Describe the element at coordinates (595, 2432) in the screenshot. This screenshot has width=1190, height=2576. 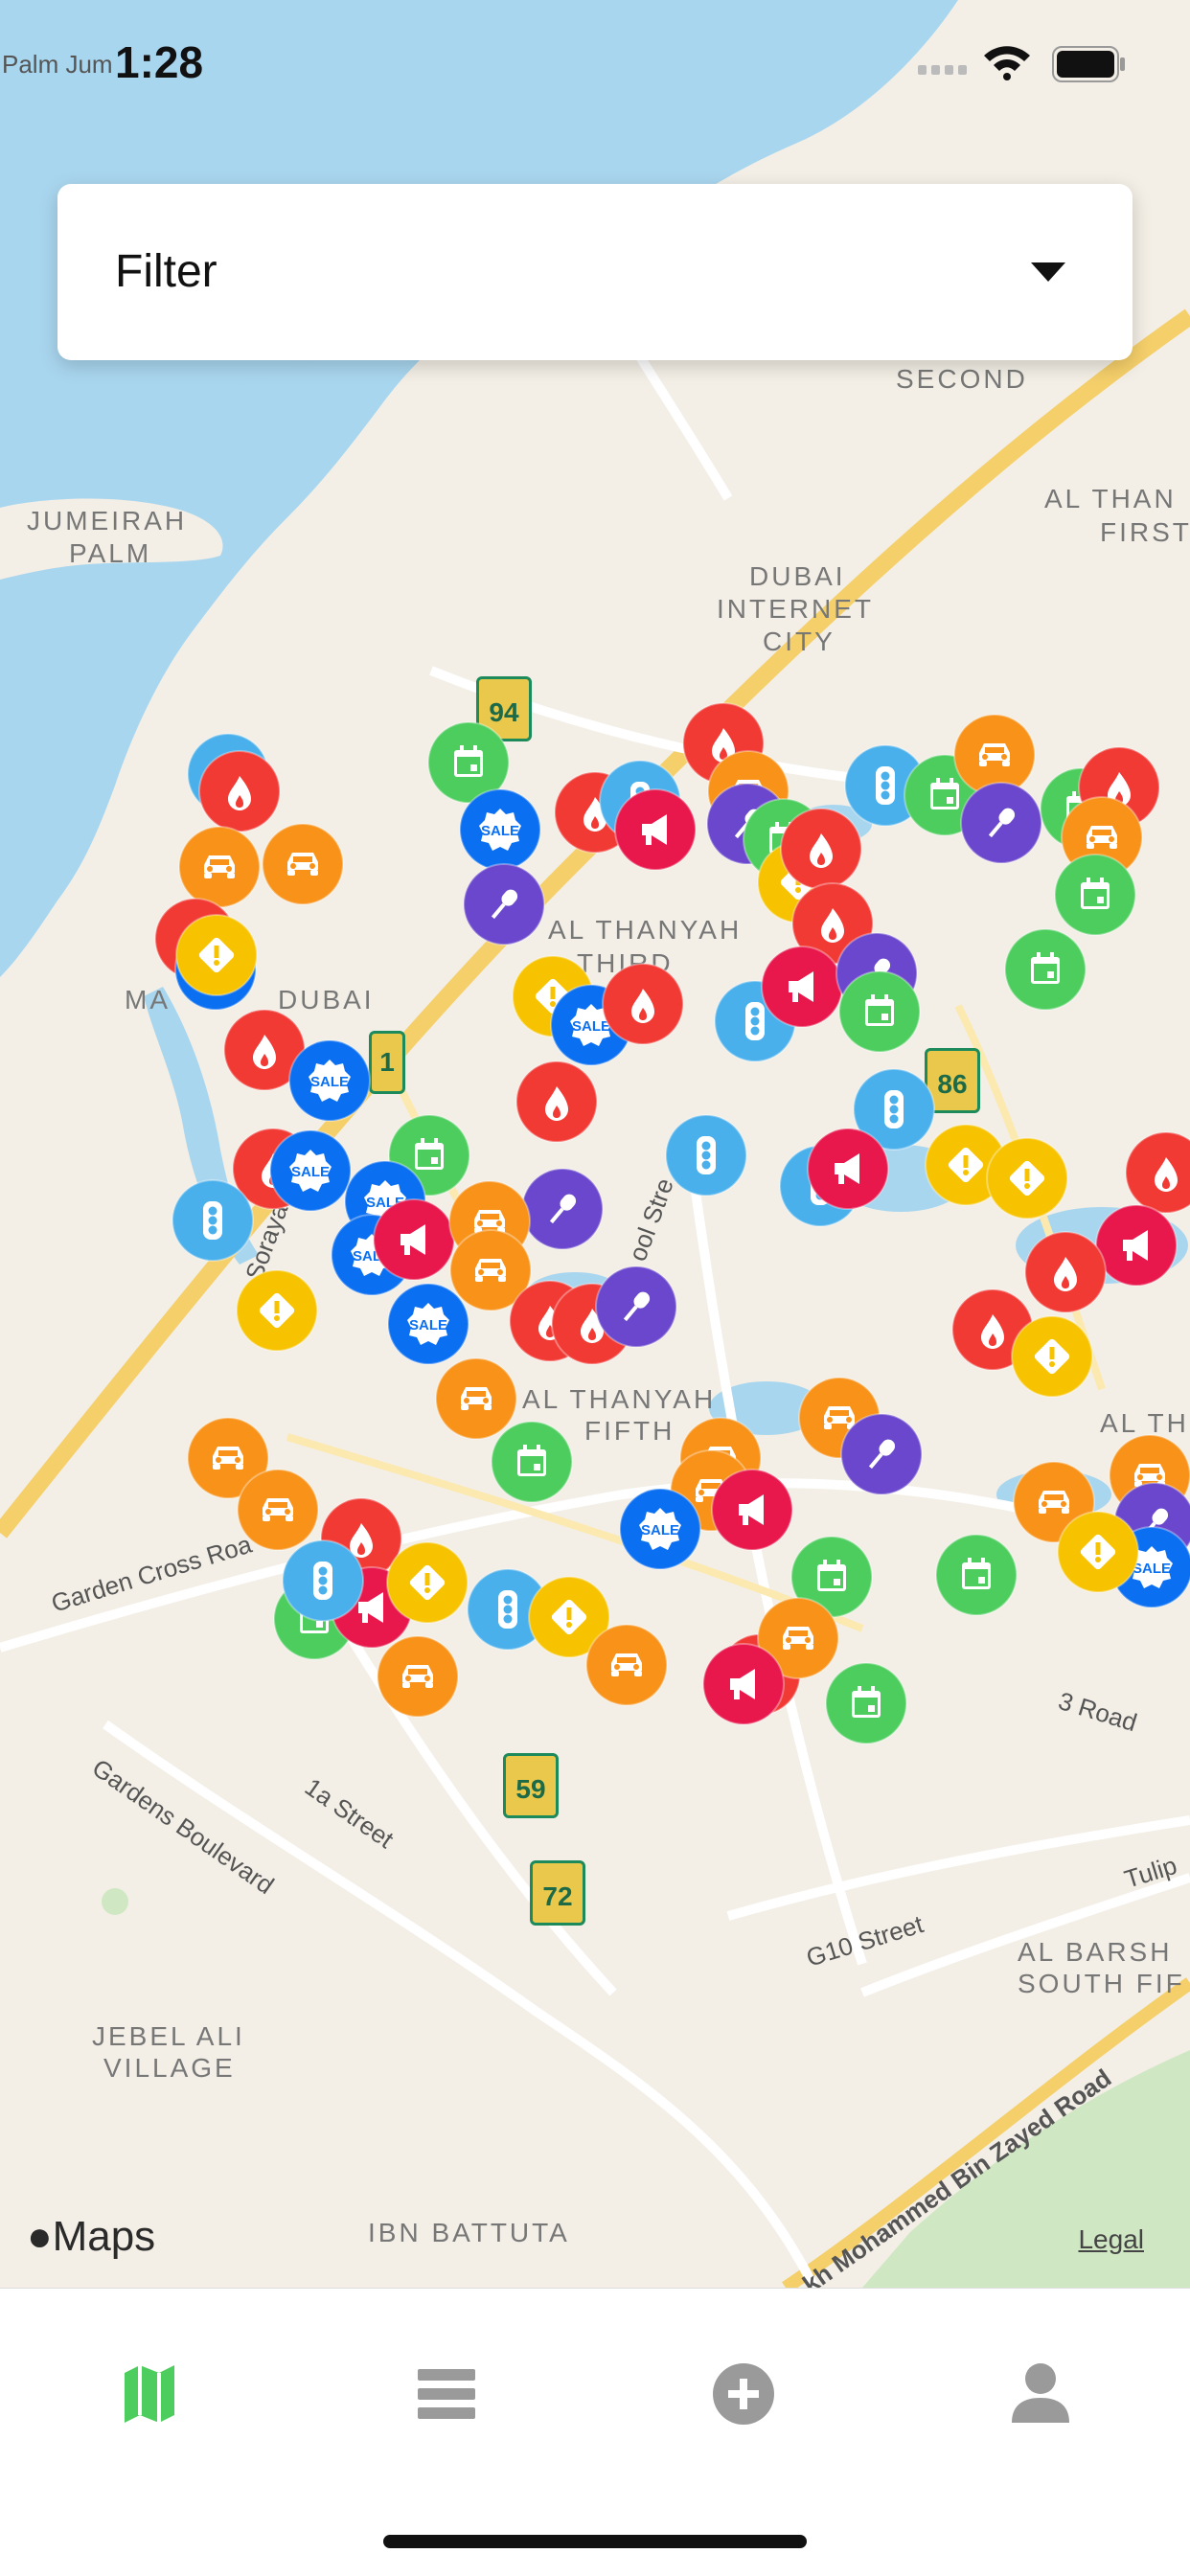
I see `tab-bar` at that location.